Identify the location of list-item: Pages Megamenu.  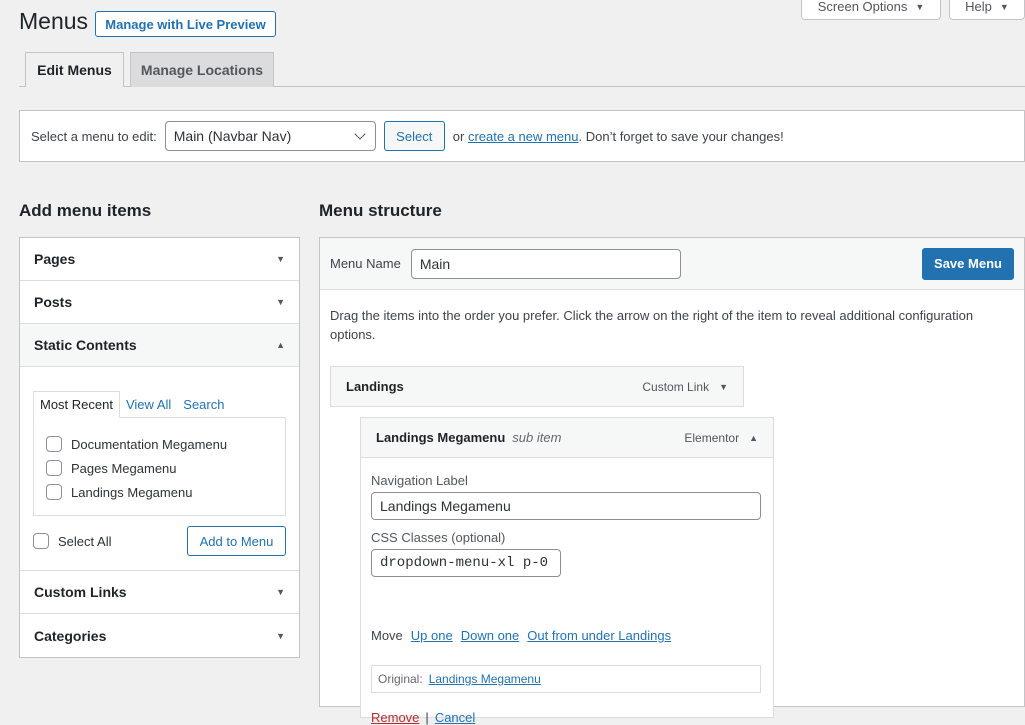
(159, 468).